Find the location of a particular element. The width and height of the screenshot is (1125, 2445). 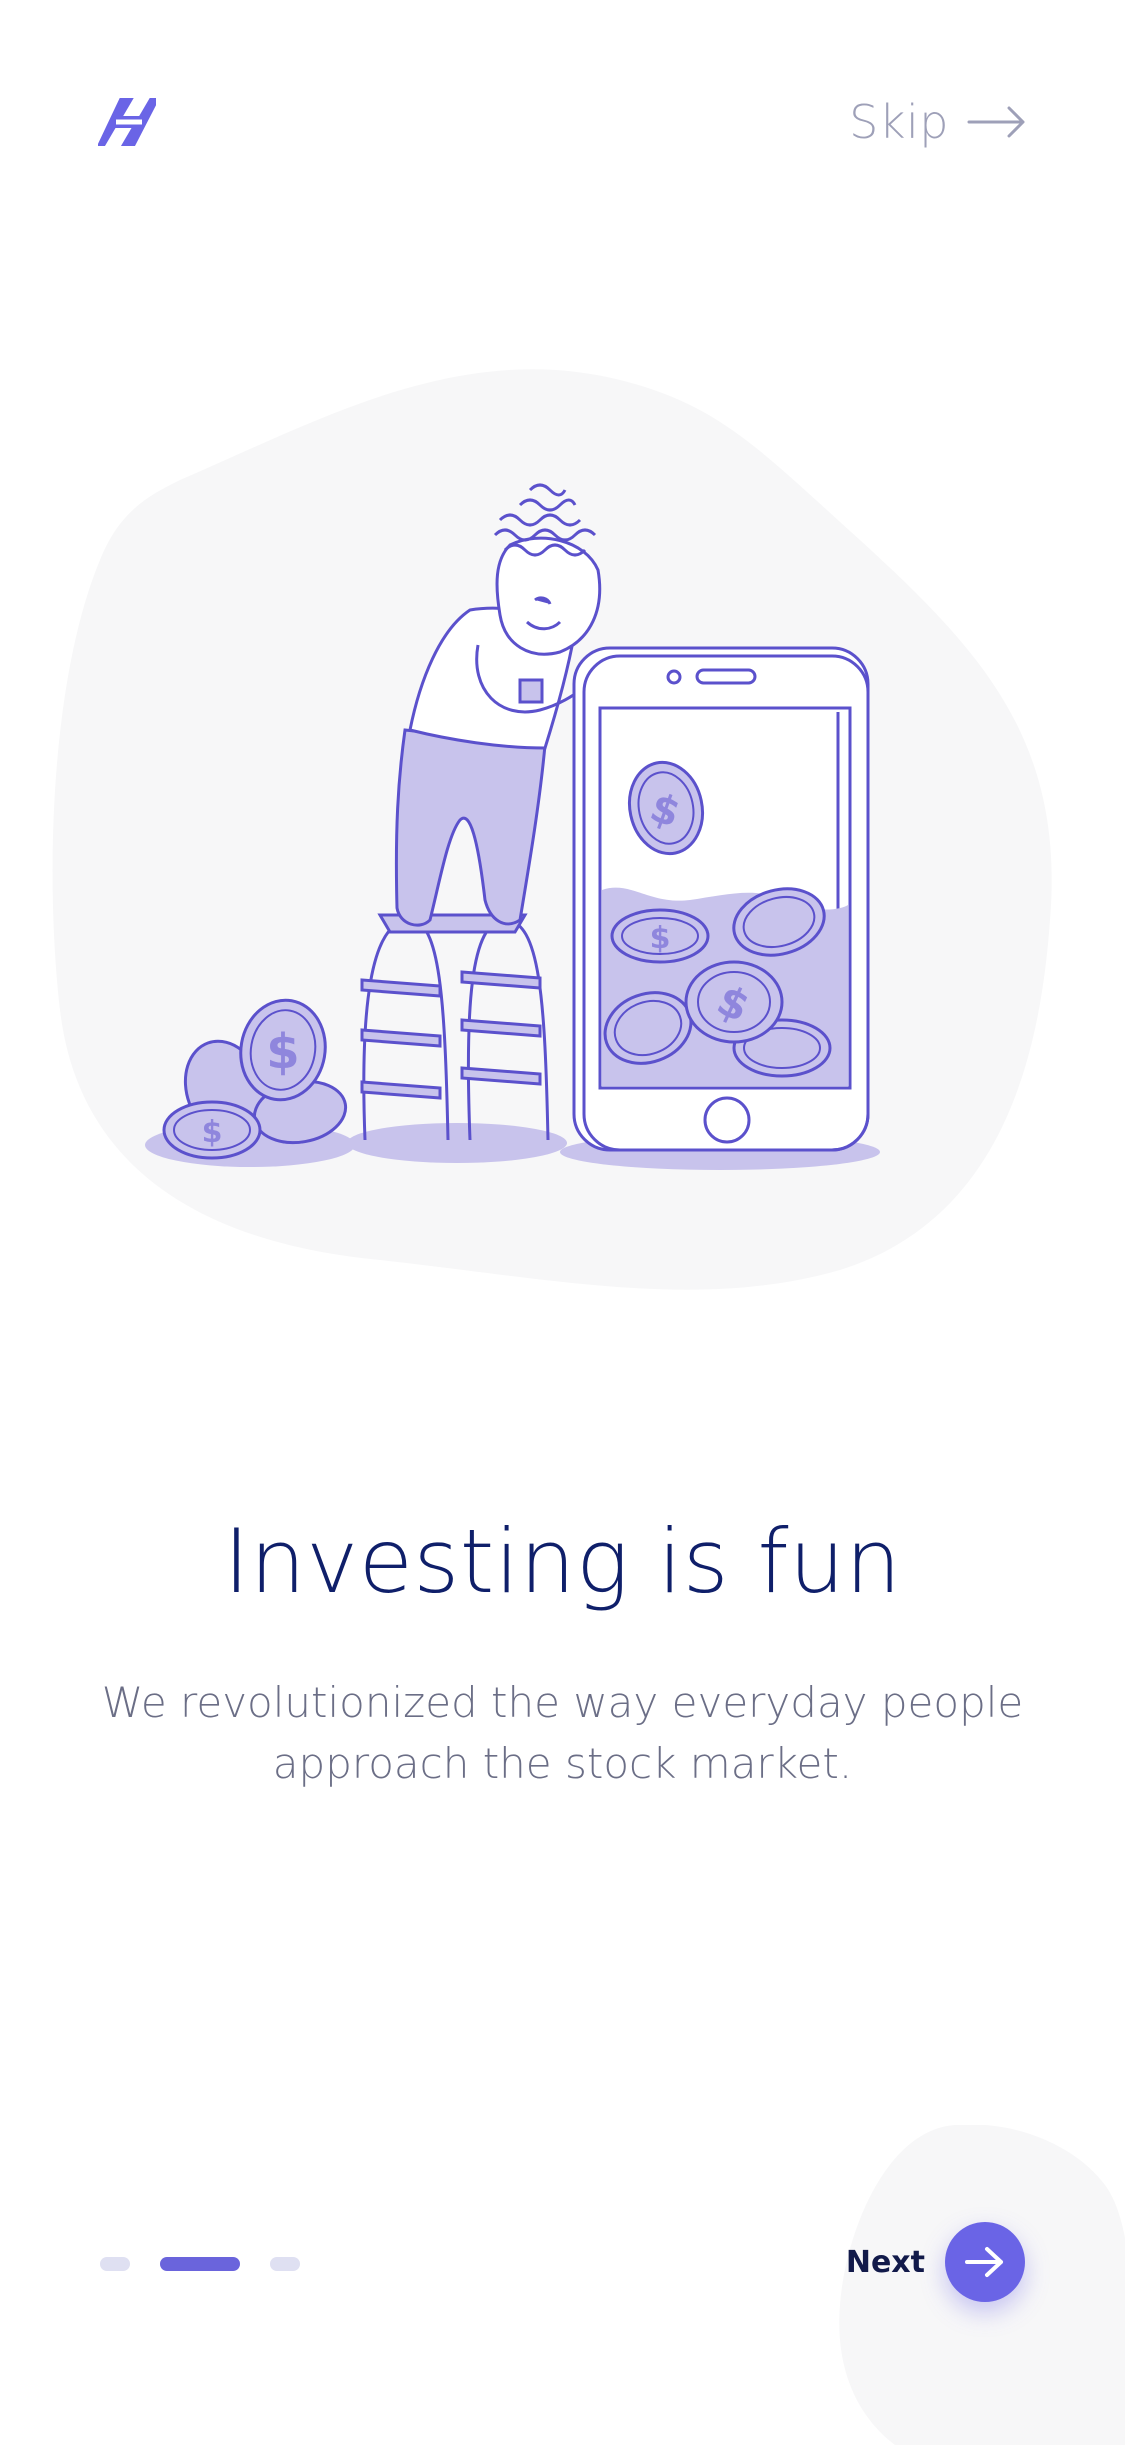

skip-button: Skip is located at coordinates (938, 122).